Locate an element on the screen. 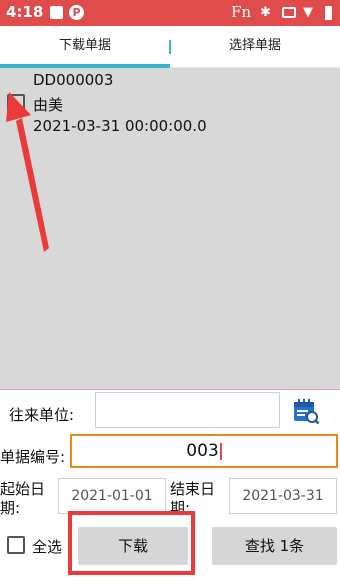 The height and width of the screenshot is (587, 340). item-checkbox is located at coordinates (16, 103).